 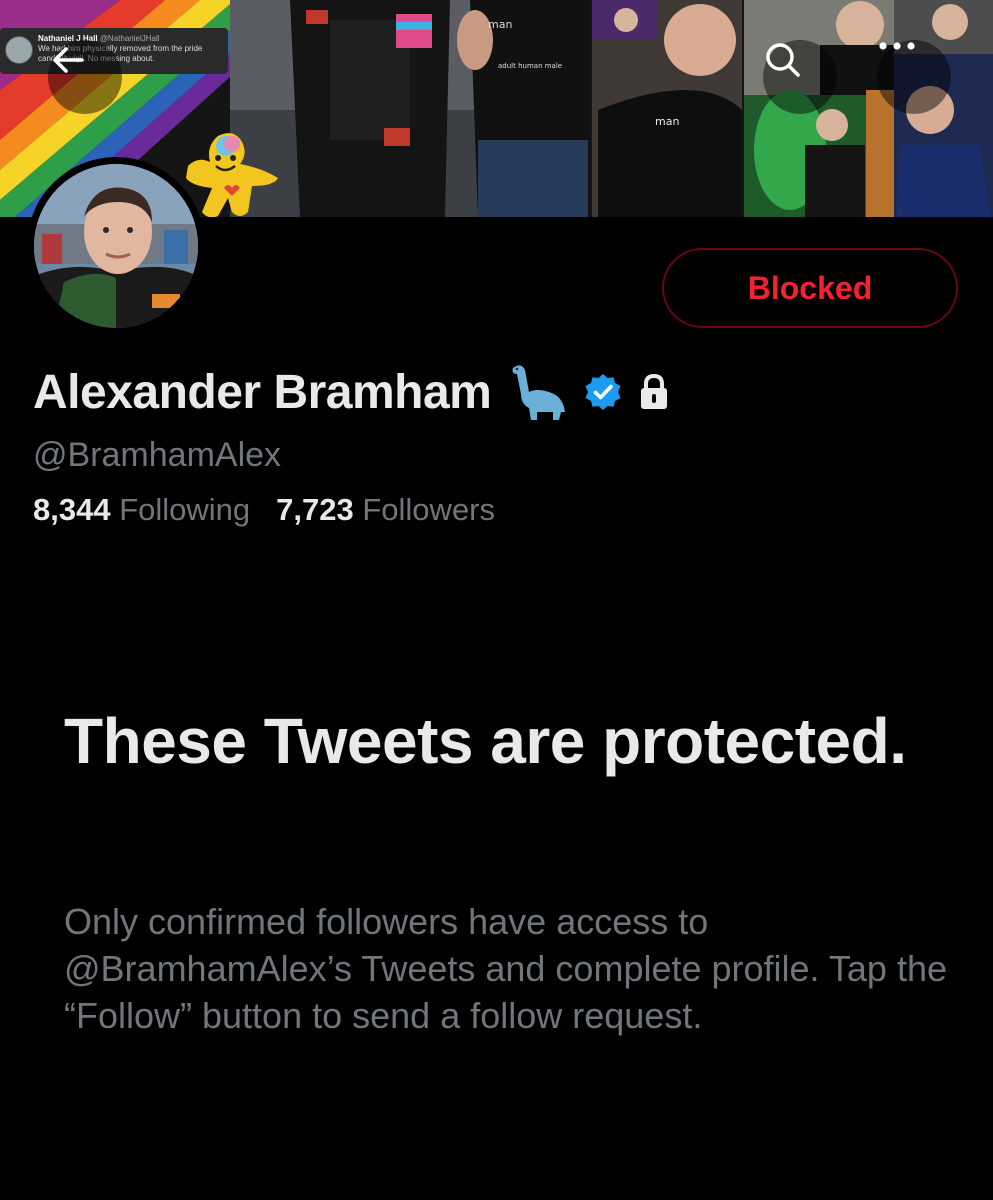 What do you see at coordinates (19, 50) in the screenshot?
I see `quote-avatar` at bounding box center [19, 50].